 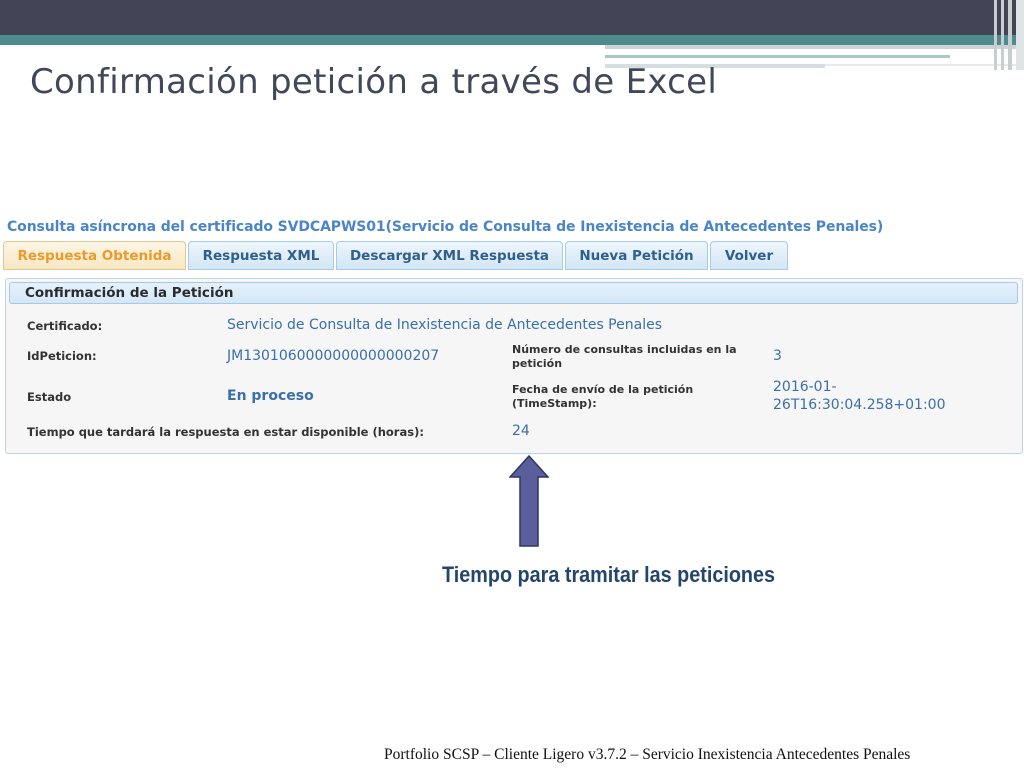 I want to click on panel-header: Confirmación de la Petición, so click(x=513, y=293).